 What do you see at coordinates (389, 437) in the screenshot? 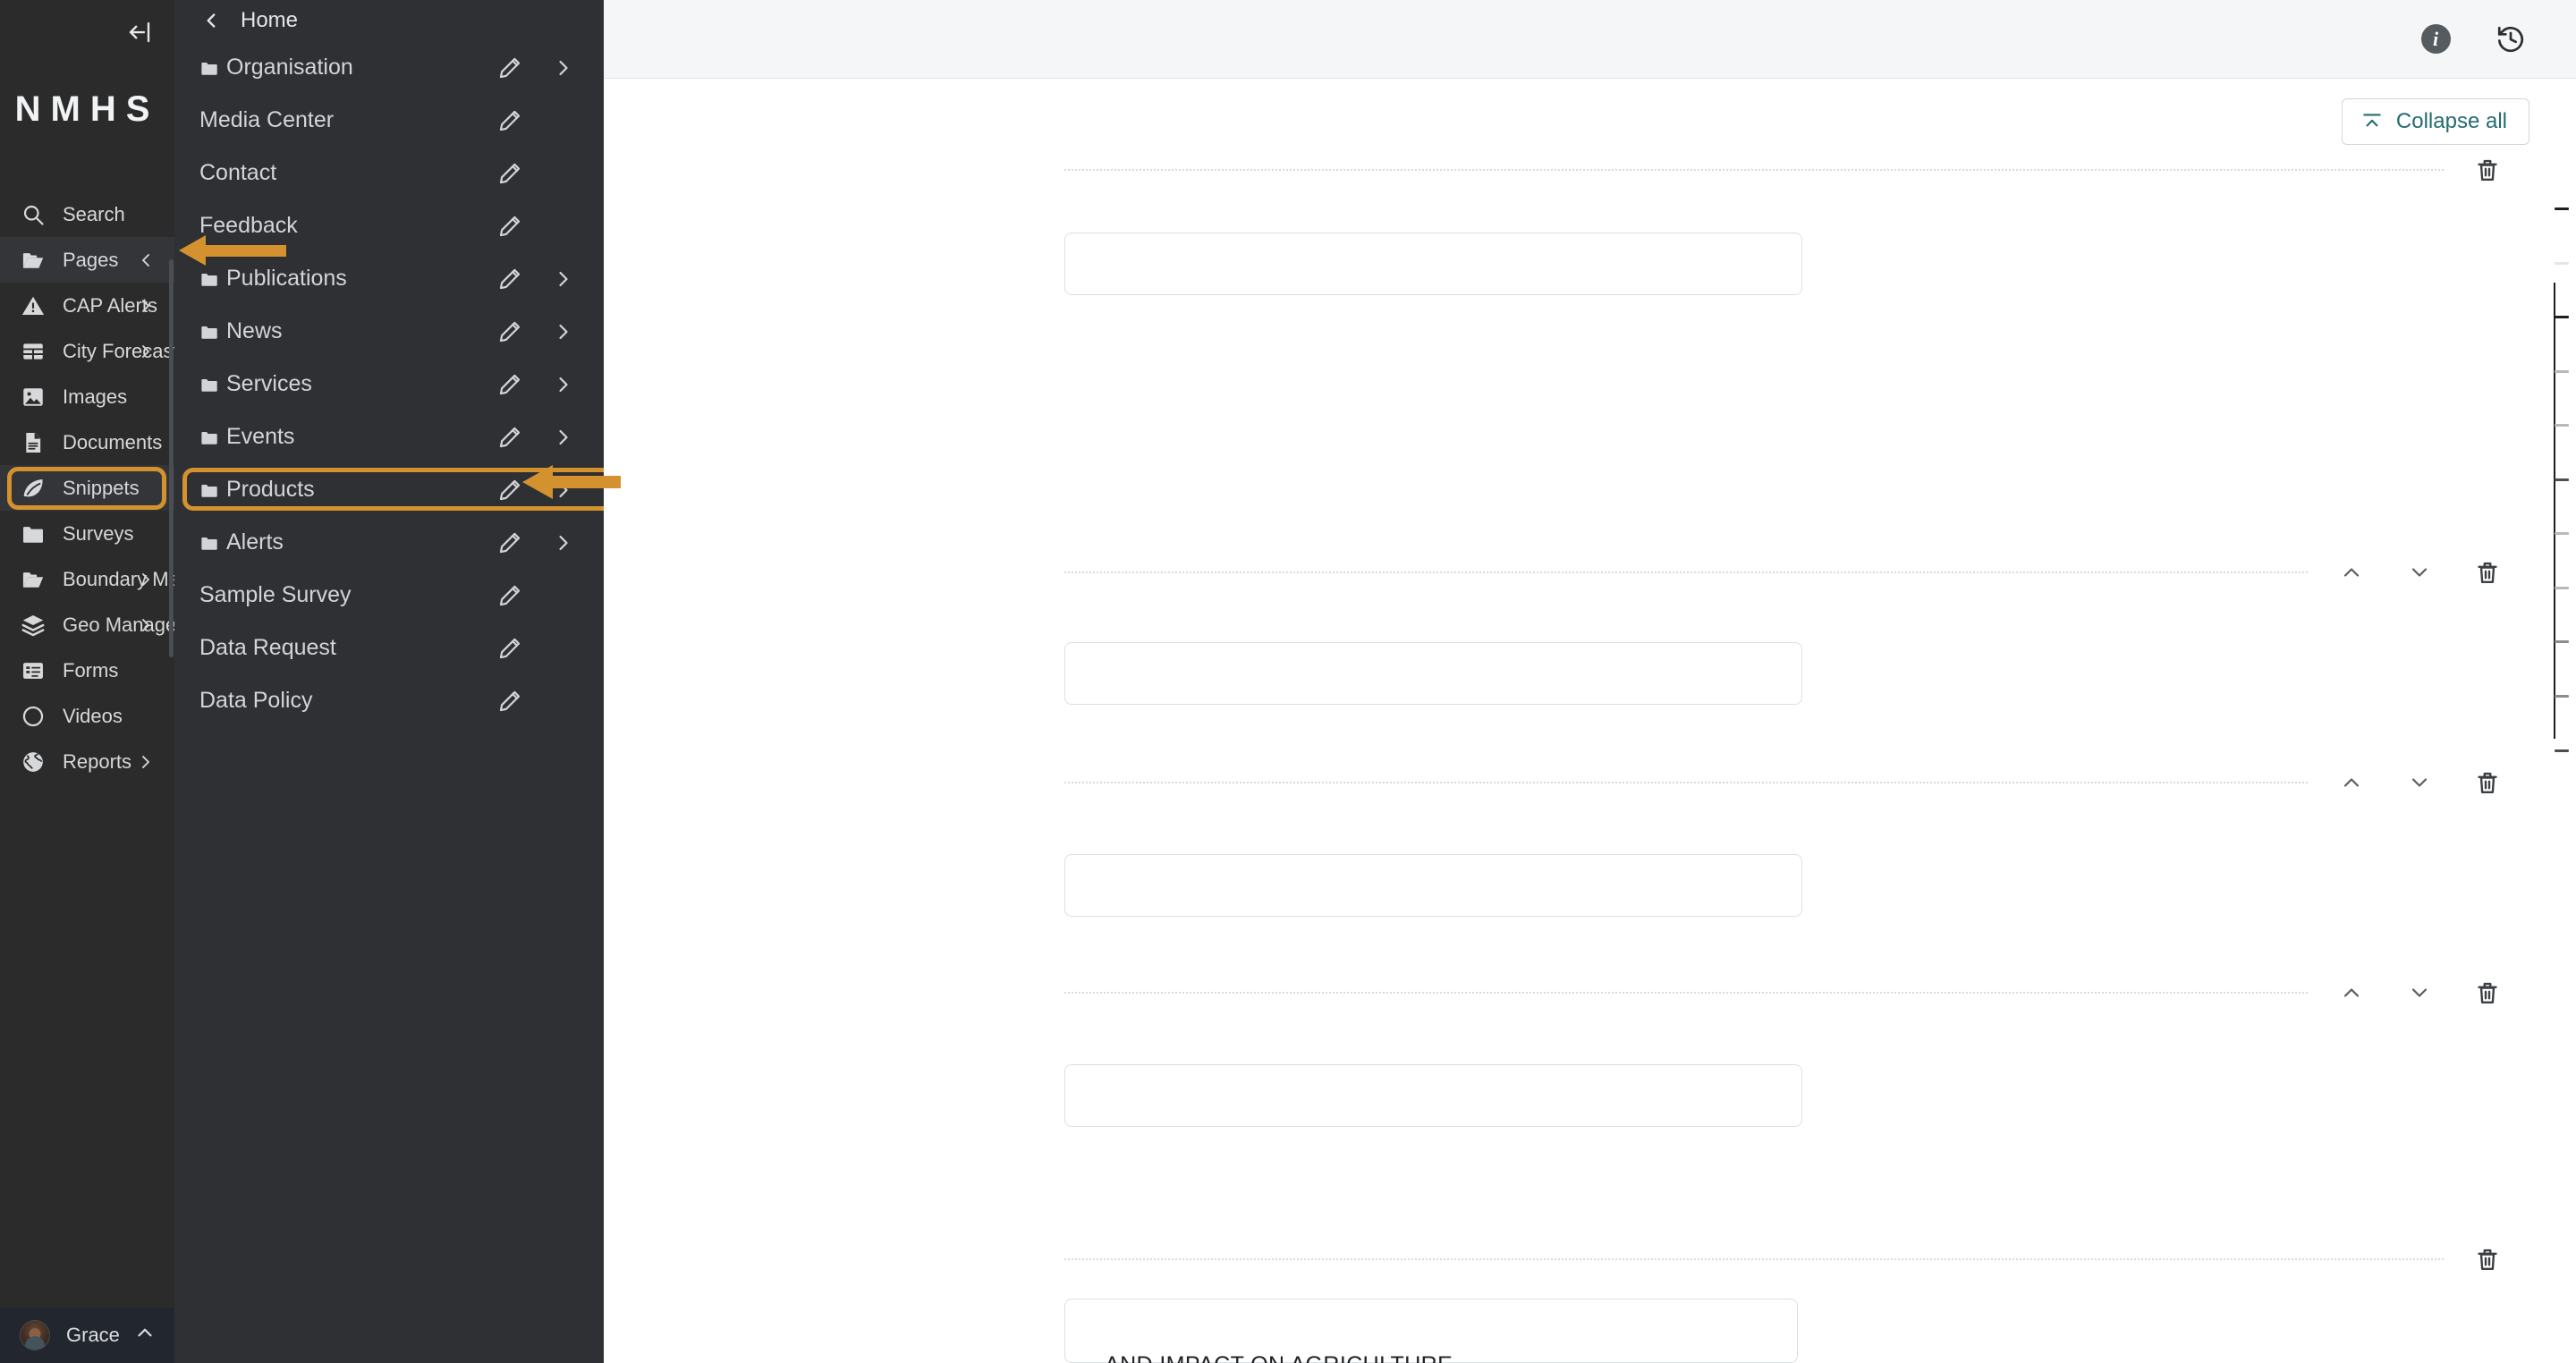
I see `flyout-item-events: Events` at bounding box center [389, 437].